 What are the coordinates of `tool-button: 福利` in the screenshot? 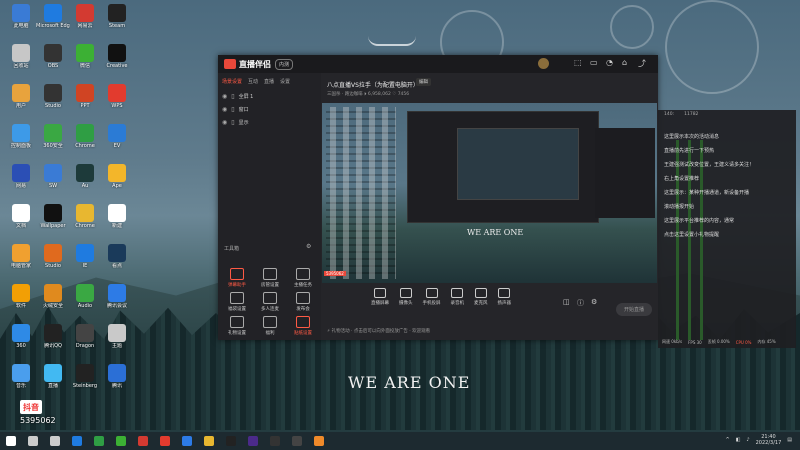 It's located at (270, 326).